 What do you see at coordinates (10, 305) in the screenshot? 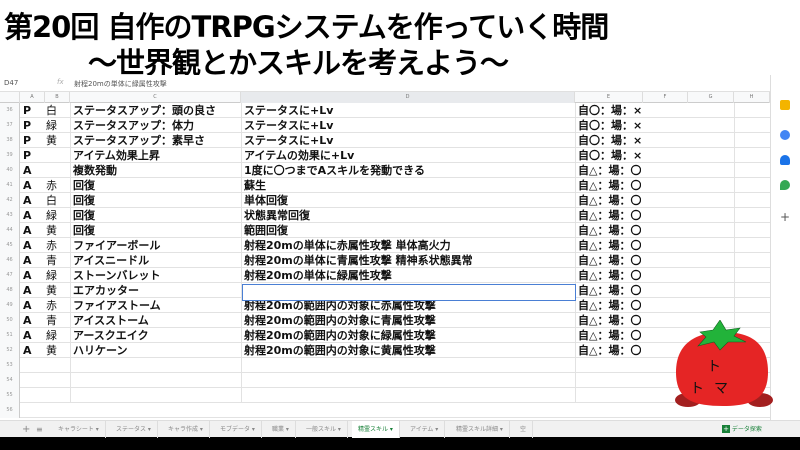
I see `row-number: 49` at bounding box center [10, 305].